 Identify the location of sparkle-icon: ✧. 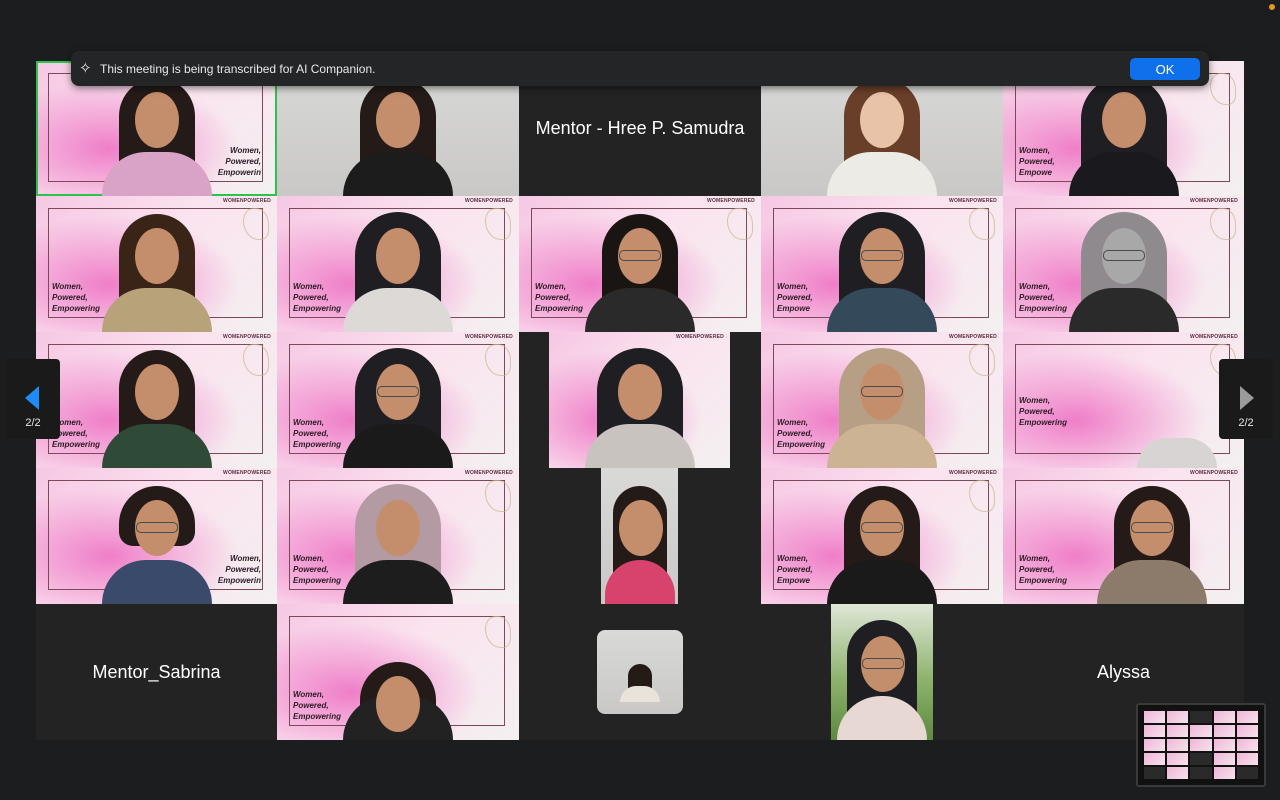
(85, 68).